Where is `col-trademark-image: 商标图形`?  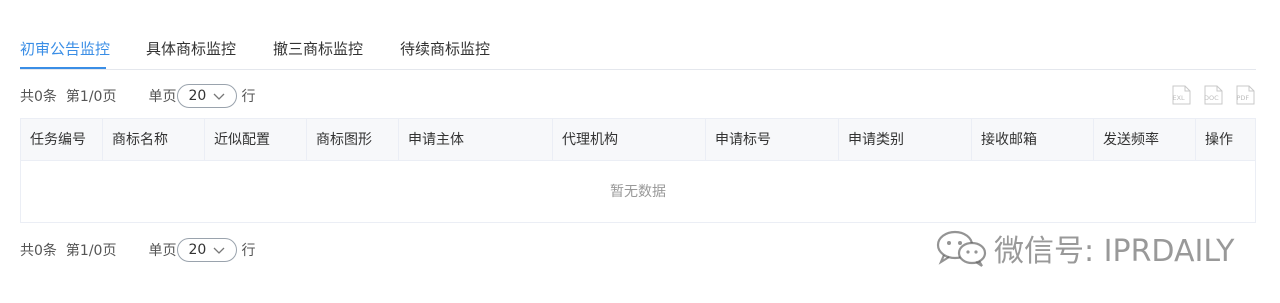
col-trademark-image: 商标图形 is located at coordinates (353, 140).